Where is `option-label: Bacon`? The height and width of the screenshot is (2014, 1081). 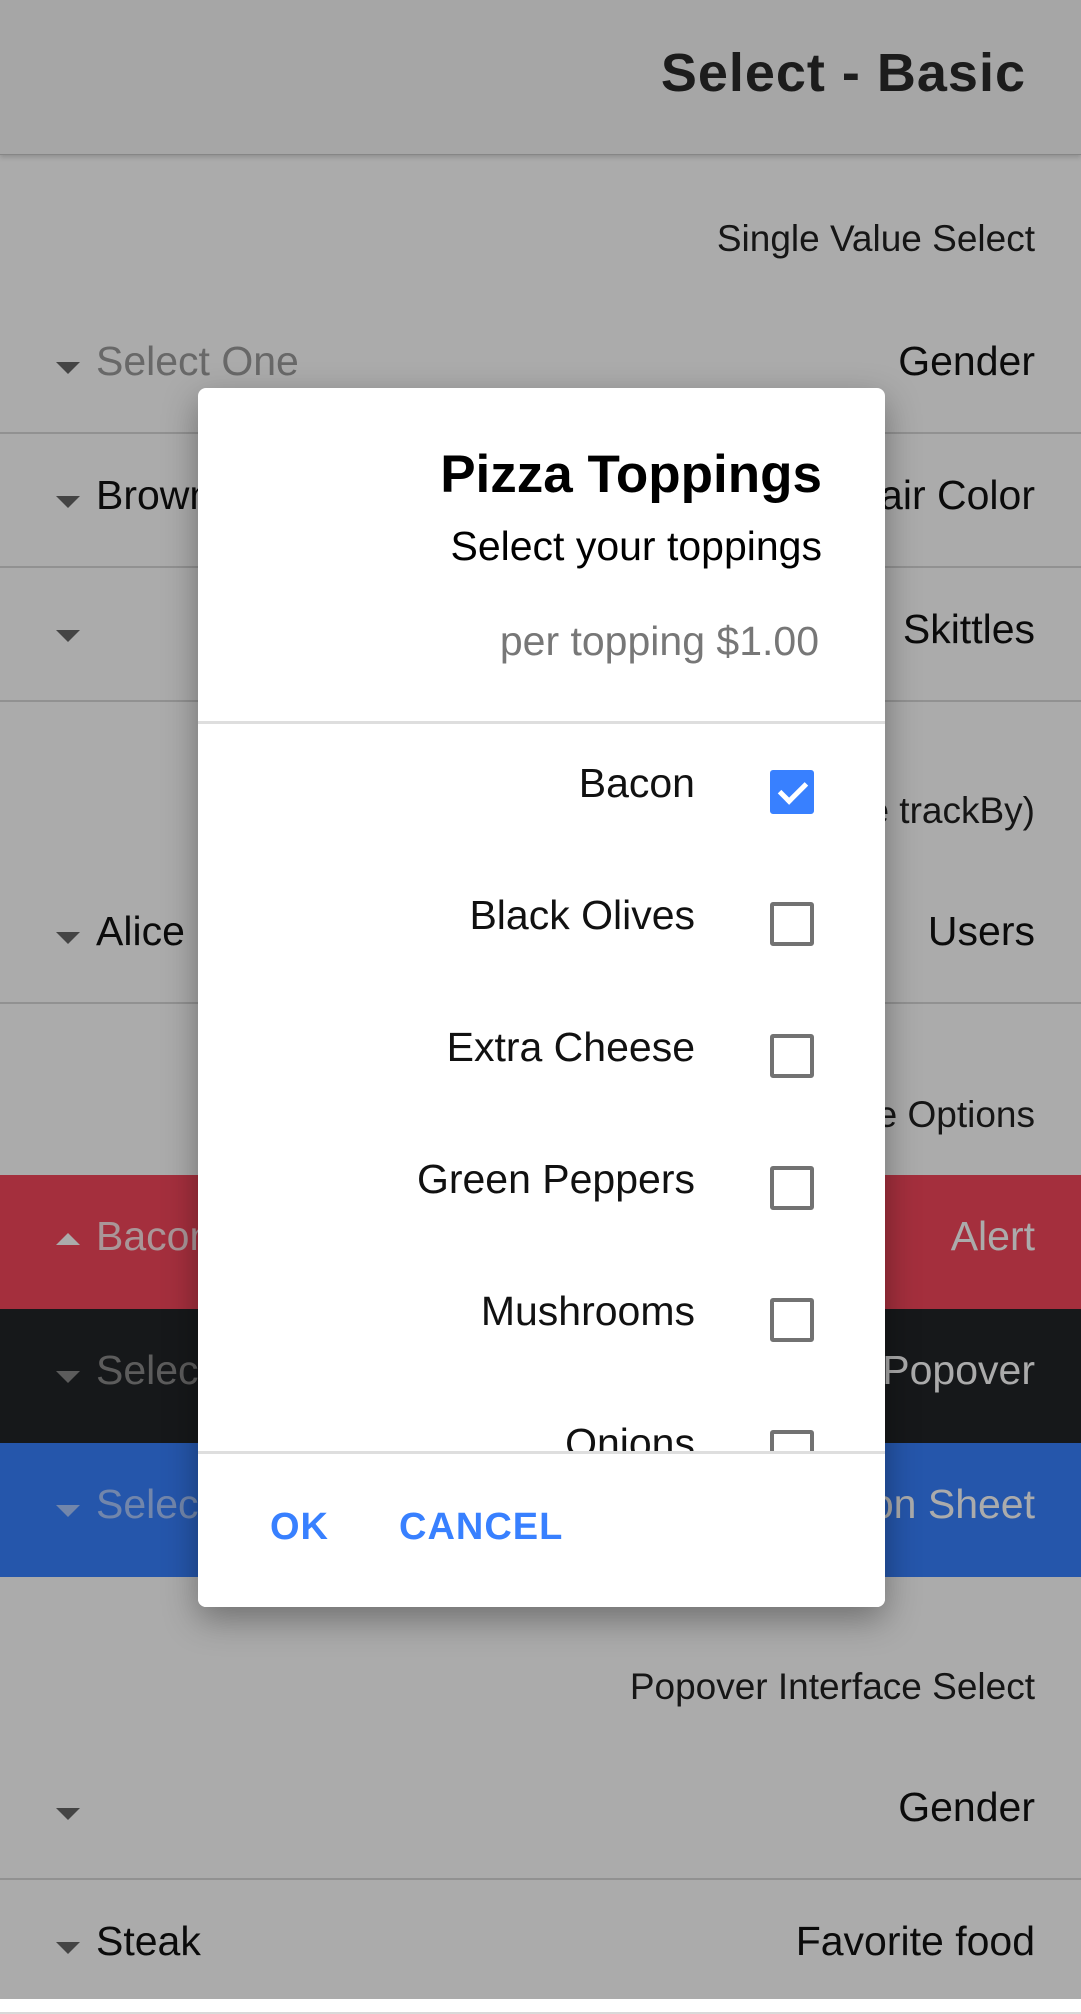
option-label: Bacon is located at coordinates (636, 783).